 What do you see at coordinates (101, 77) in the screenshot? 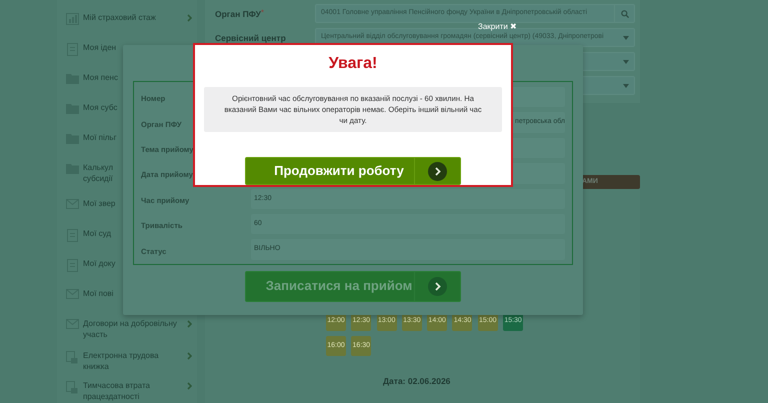
I see `sidebar-item-label: Моя пенс` at bounding box center [101, 77].